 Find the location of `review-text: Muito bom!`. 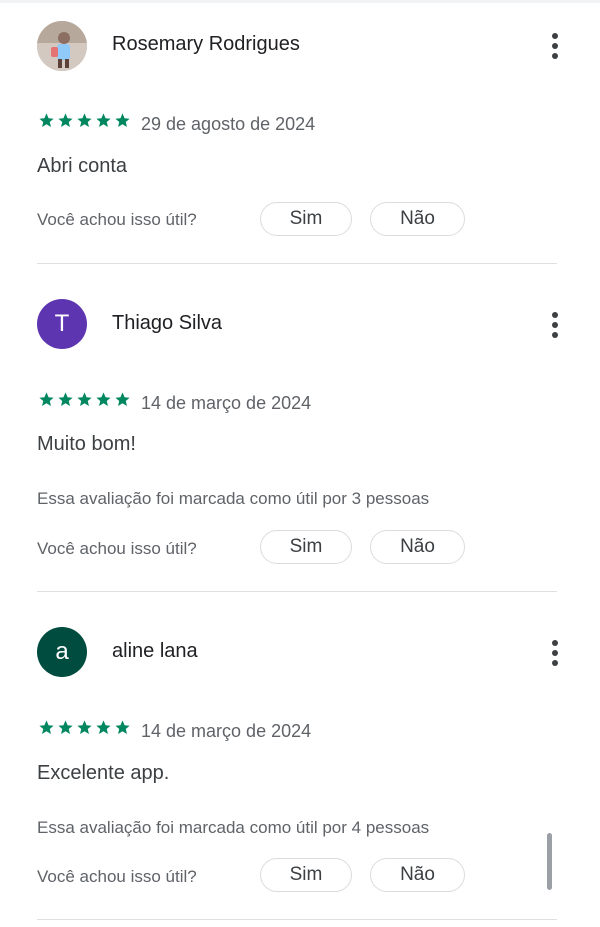

review-text: Muito bom! is located at coordinates (86, 444).